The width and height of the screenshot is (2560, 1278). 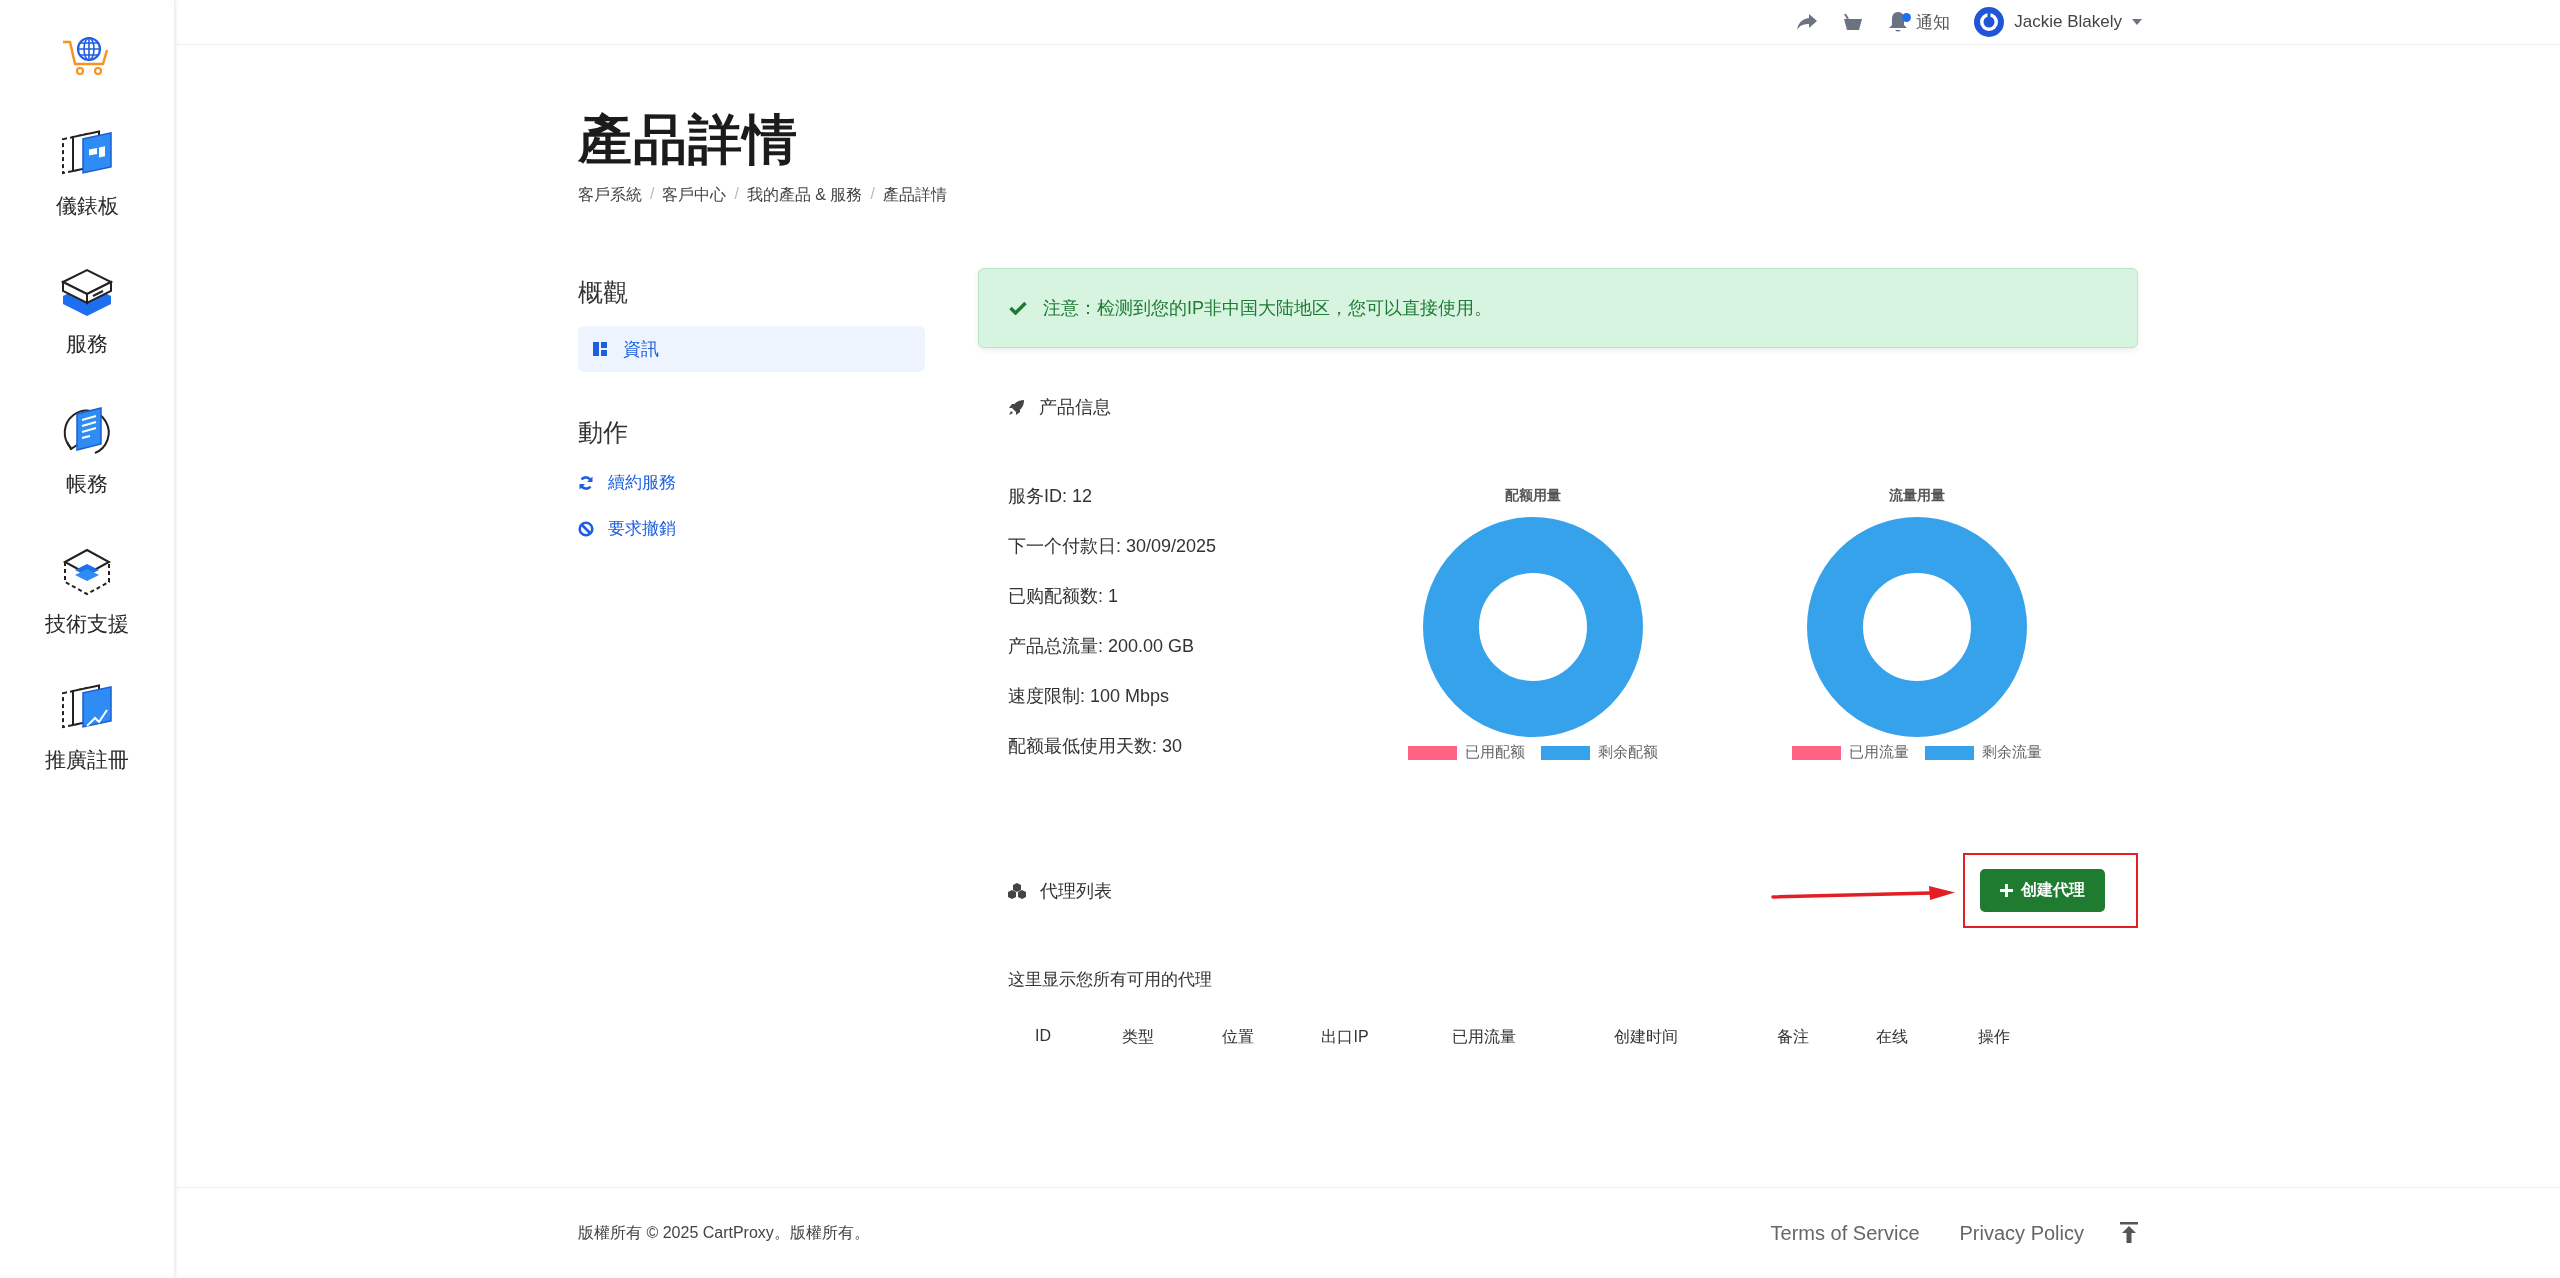 What do you see at coordinates (1898, 22) in the screenshot?
I see `bell-icon` at bounding box center [1898, 22].